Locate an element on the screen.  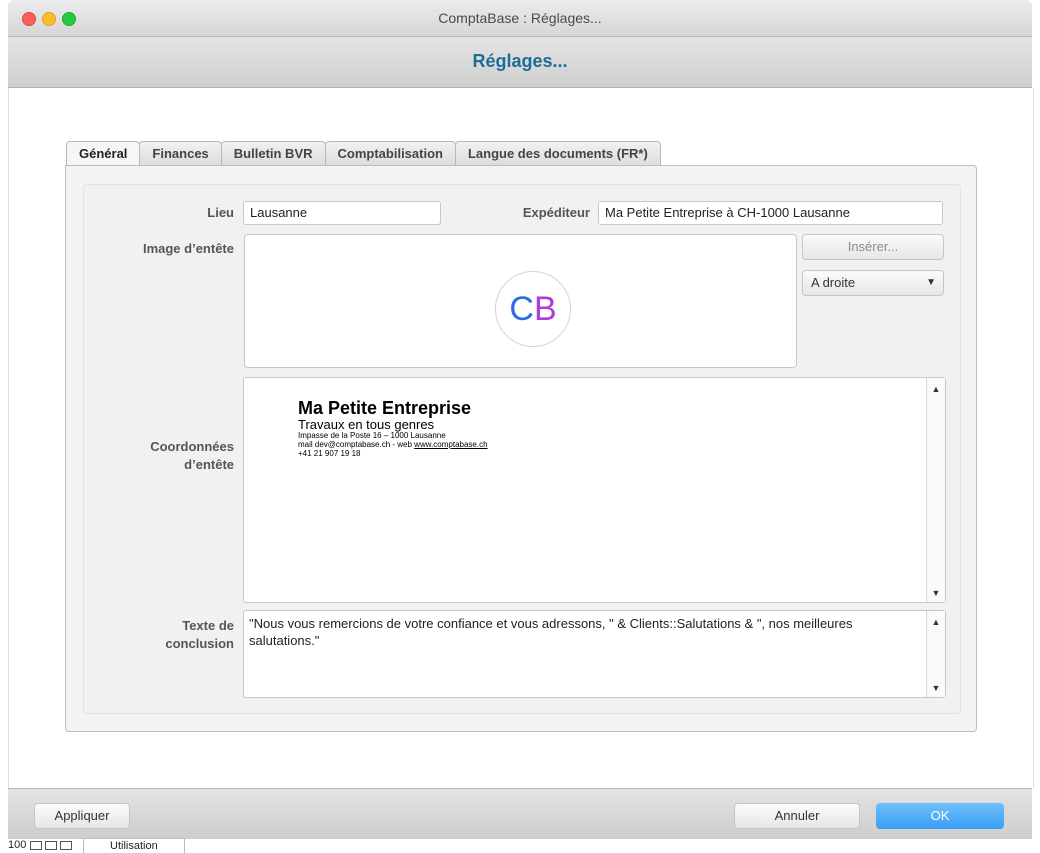
apply-button: Appliquer is located at coordinates (82, 816).